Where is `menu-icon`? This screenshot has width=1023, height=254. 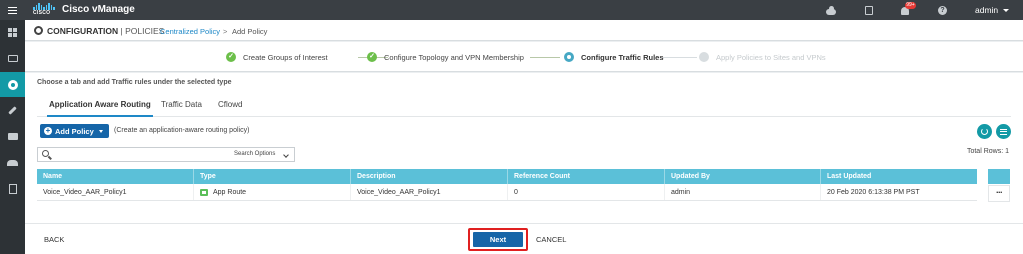
menu-icon is located at coordinates (12, 10).